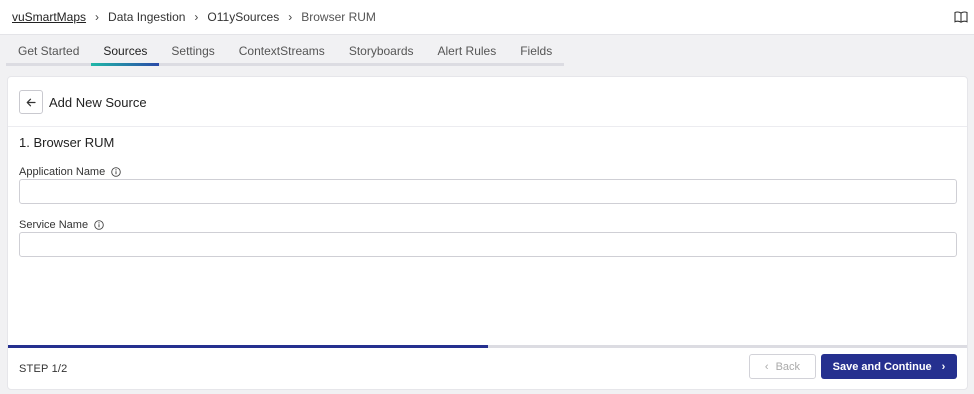 This screenshot has width=974, height=394. I want to click on save-and-continue-button: Save and Continue ›, so click(889, 366).